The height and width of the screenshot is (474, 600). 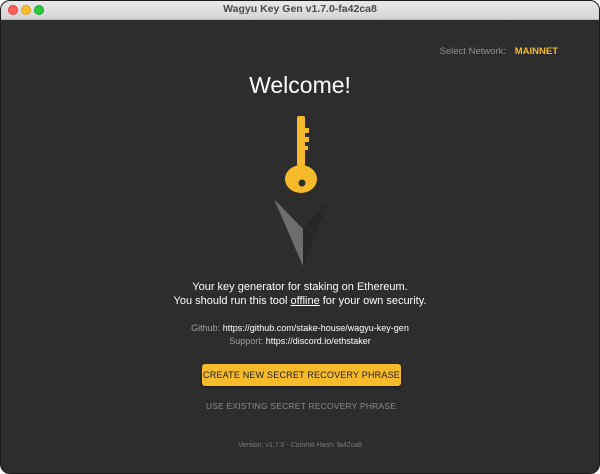 What do you see at coordinates (301, 375) in the screenshot?
I see `create-new-phrase-button: CREATE NEW SECRET RECOVERY PHRASE` at bounding box center [301, 375].